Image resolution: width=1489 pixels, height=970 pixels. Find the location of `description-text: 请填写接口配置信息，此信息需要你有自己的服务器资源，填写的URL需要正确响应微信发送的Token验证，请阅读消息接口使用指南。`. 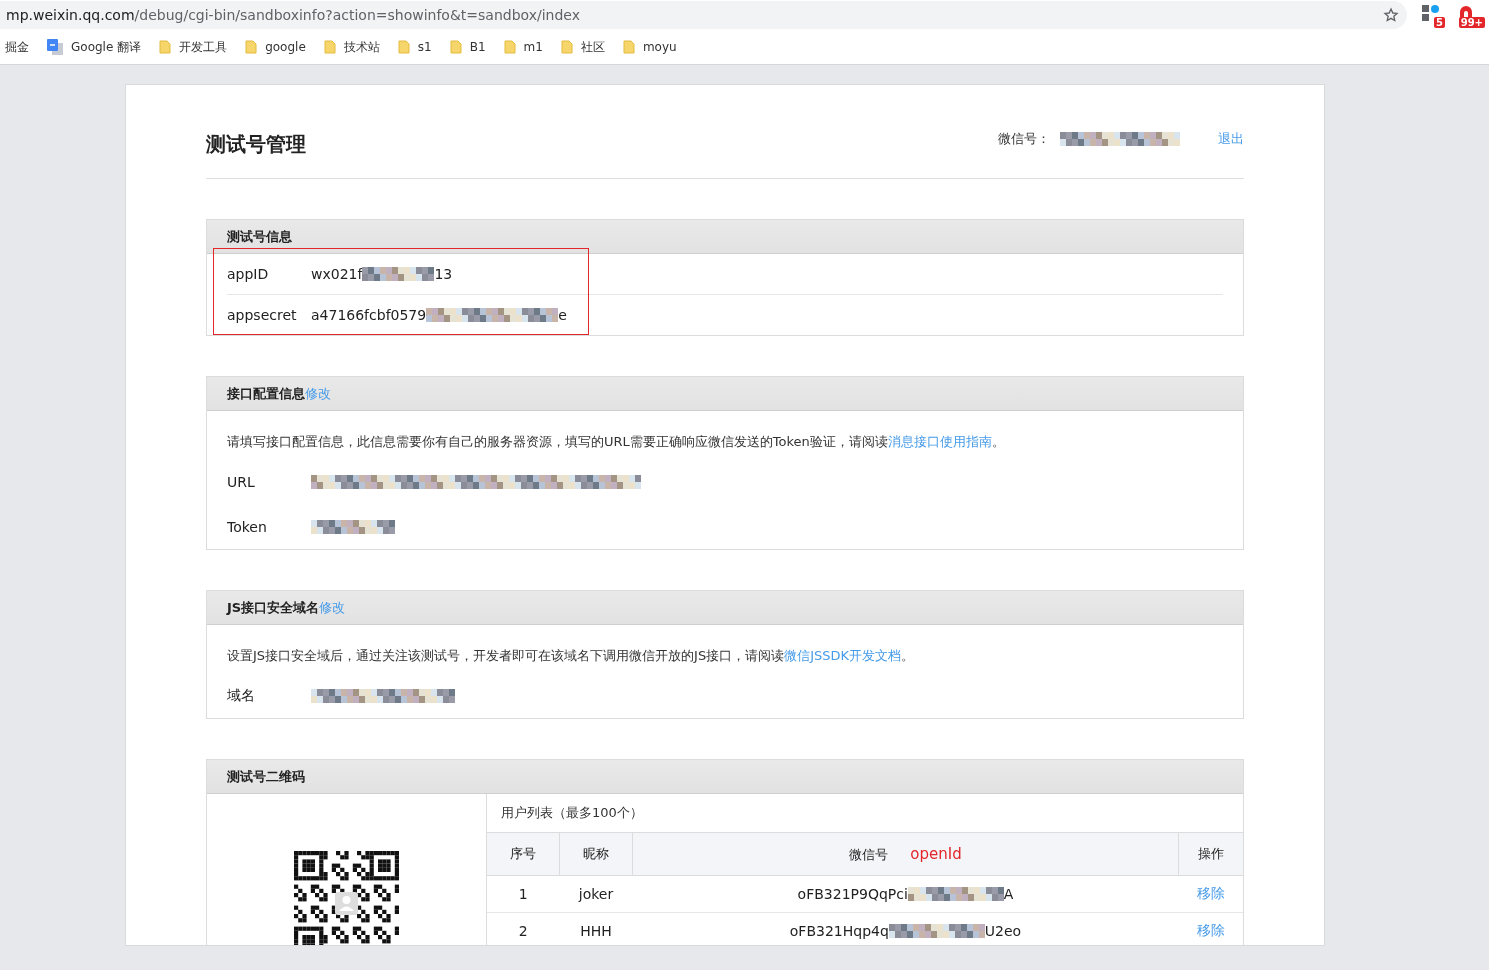

description-text: 请填写接口配置信息，此信息需要你有自己的服务器资源，填写的URL需要正确响应微信发送的Token验证，请阅读消息接口使用指南。 is located at coordinates (616, 442).